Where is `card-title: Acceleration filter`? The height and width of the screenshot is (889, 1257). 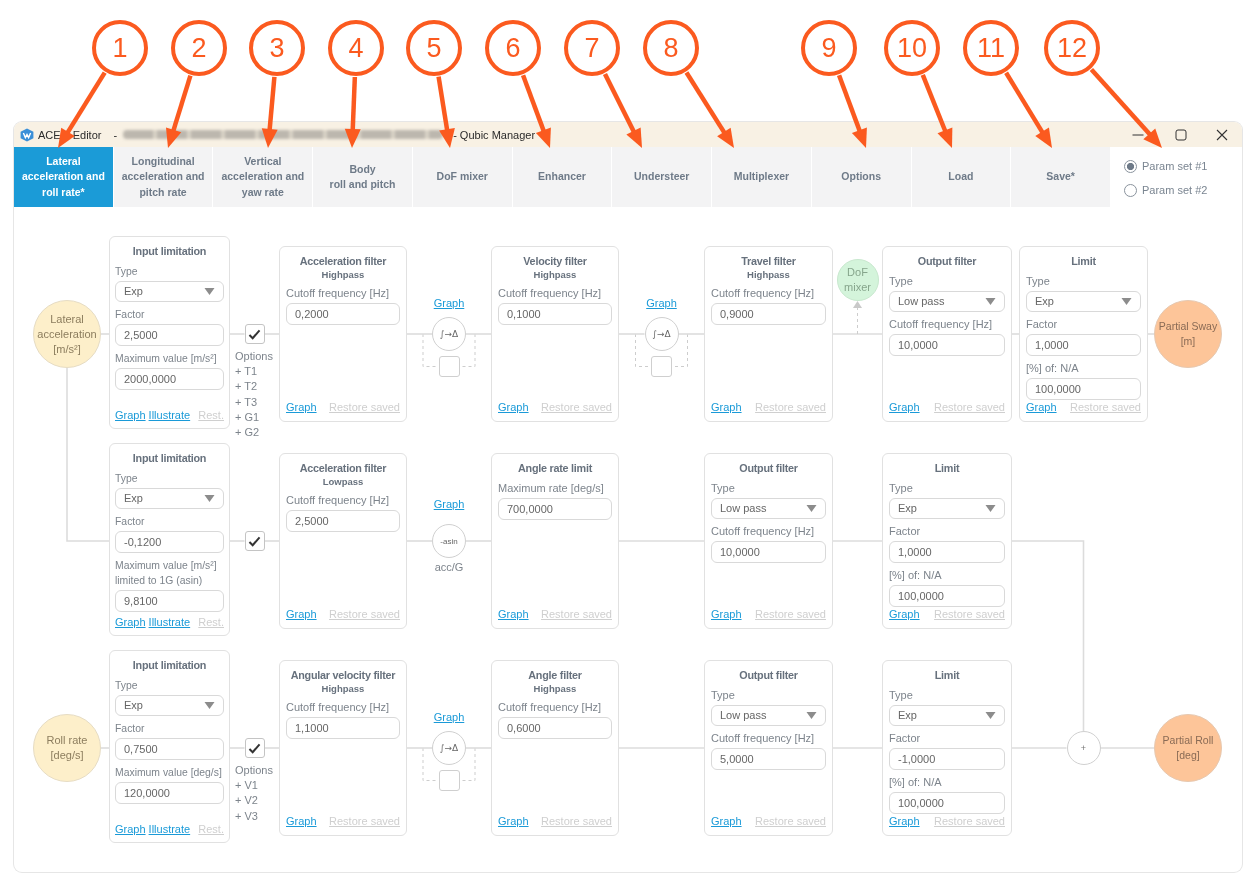 card-title: Acceleration filter is located at coordinates (343, 261).